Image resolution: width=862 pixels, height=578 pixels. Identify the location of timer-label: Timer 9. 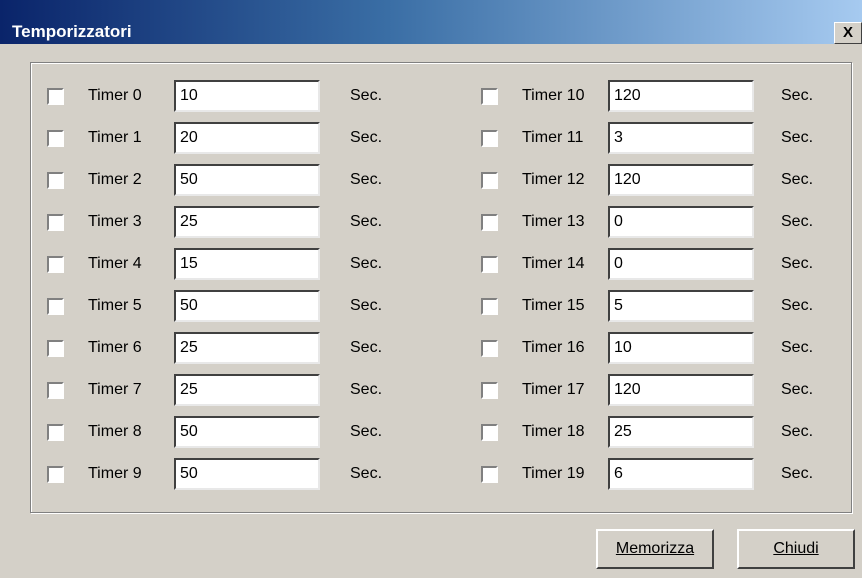
(115, 473).